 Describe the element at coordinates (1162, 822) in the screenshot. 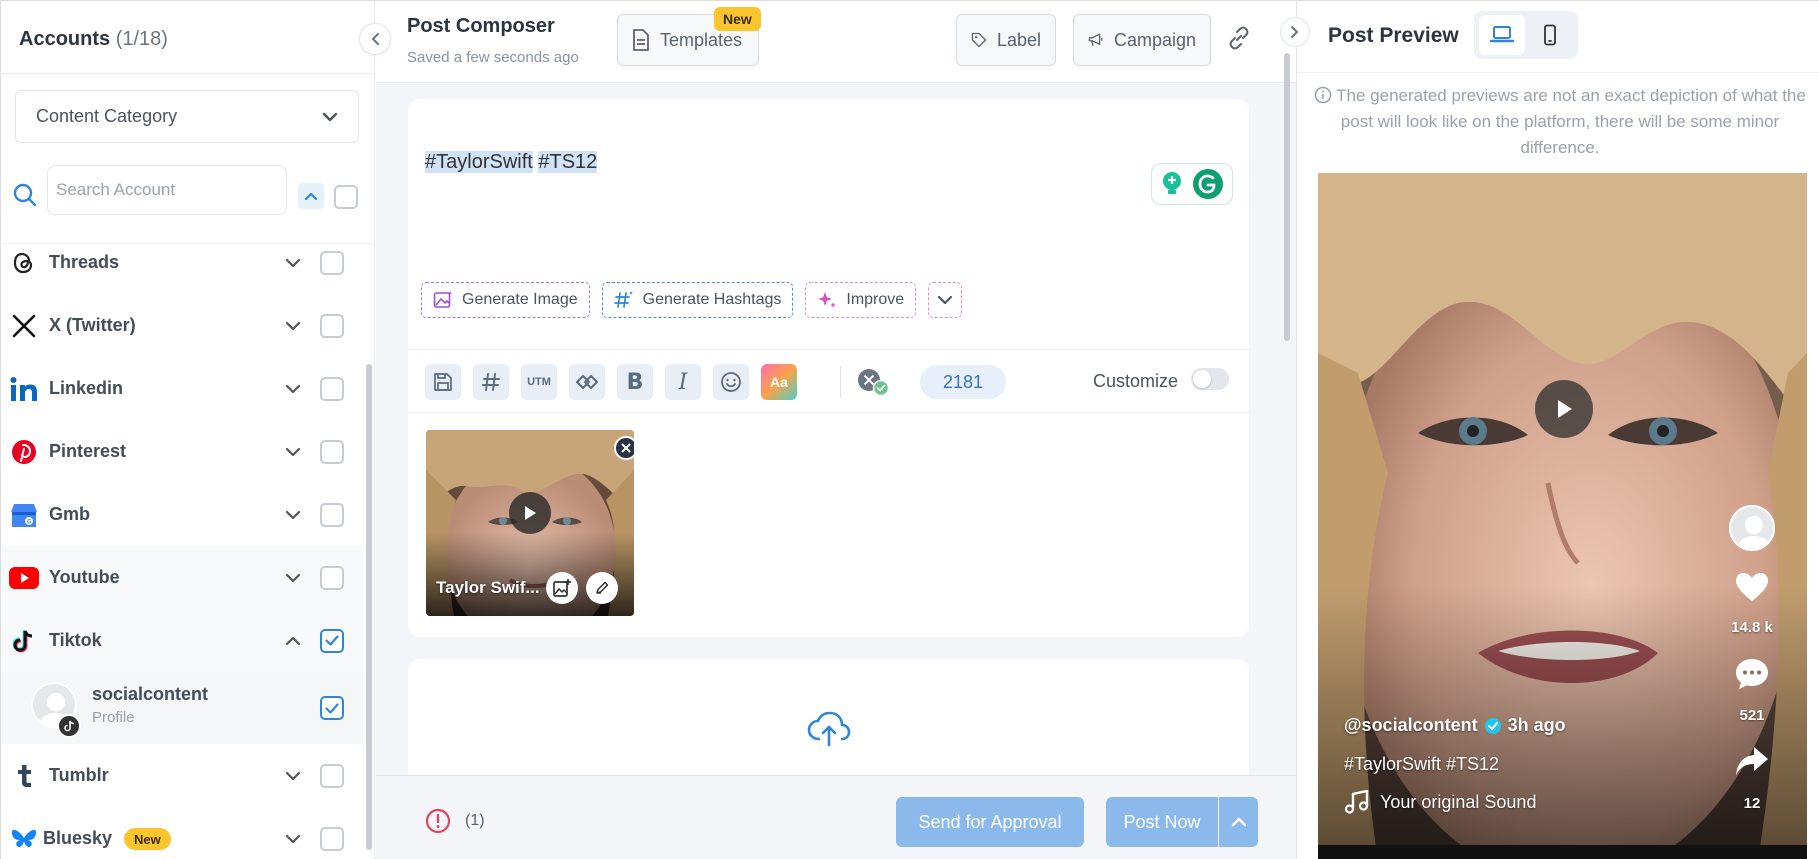

I see `post-now-button: Post Now` at that location.